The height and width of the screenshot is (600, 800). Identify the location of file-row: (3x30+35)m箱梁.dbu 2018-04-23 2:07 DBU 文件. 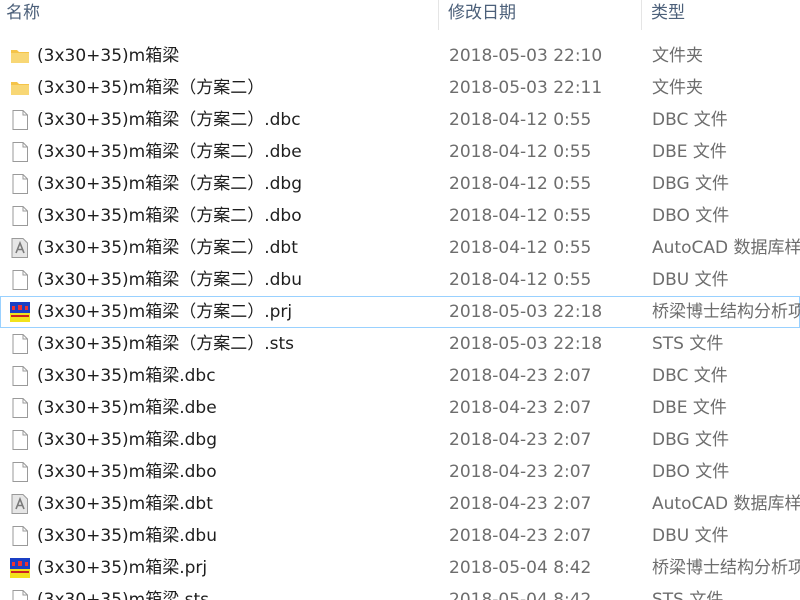
(400, 536).